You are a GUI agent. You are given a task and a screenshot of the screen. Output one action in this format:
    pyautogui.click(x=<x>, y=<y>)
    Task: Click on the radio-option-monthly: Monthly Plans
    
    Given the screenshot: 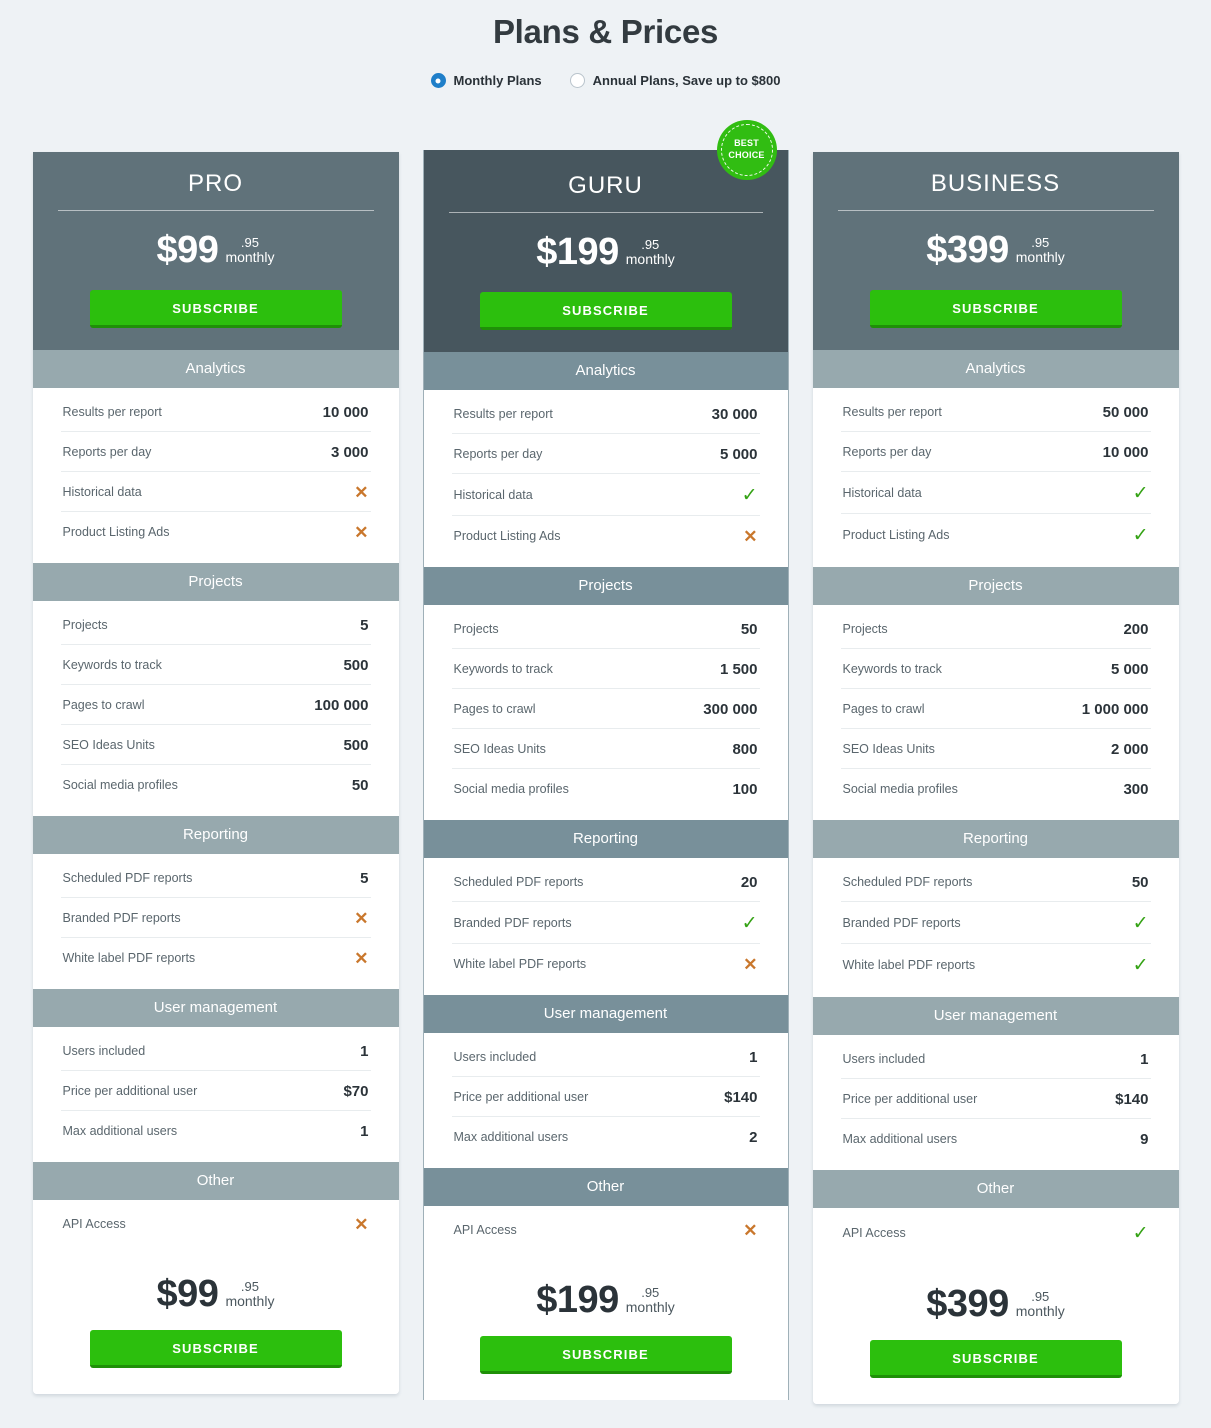 What is the action you would take?
    pyautogui.click(x=486, y=80)
    